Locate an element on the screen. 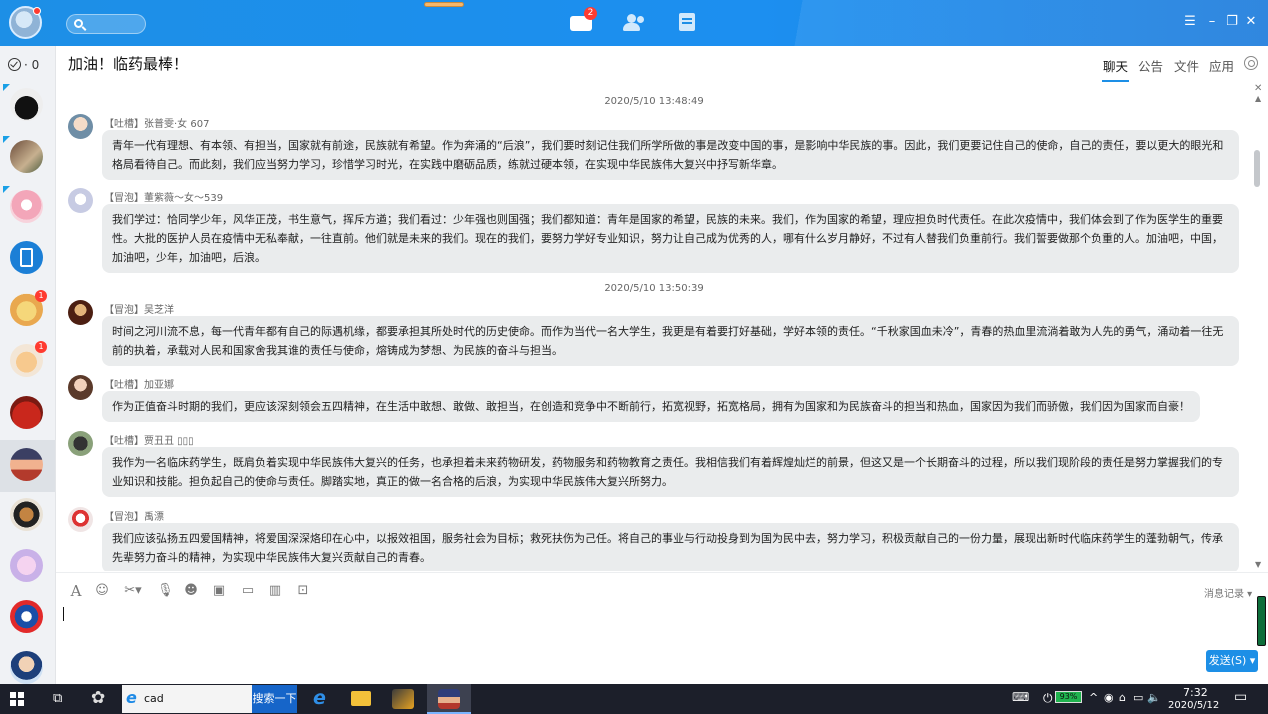 The width and height of the screenshot is (1268, 714). sticker-icon: ☻ is located at coordinates (191, 591).